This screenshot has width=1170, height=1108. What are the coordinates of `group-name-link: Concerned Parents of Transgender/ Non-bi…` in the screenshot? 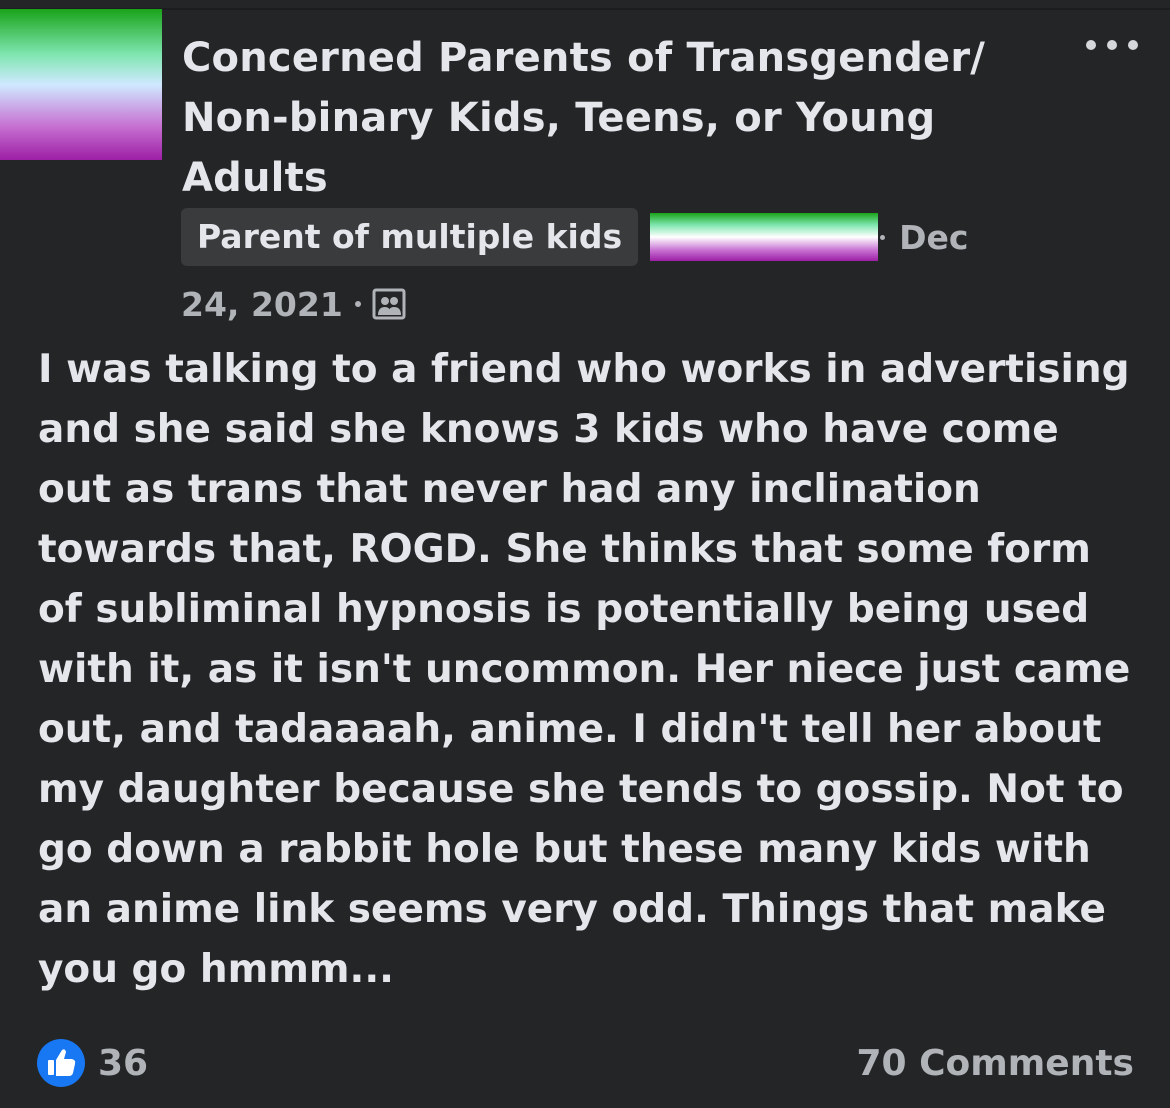 It's located at (612, 118).